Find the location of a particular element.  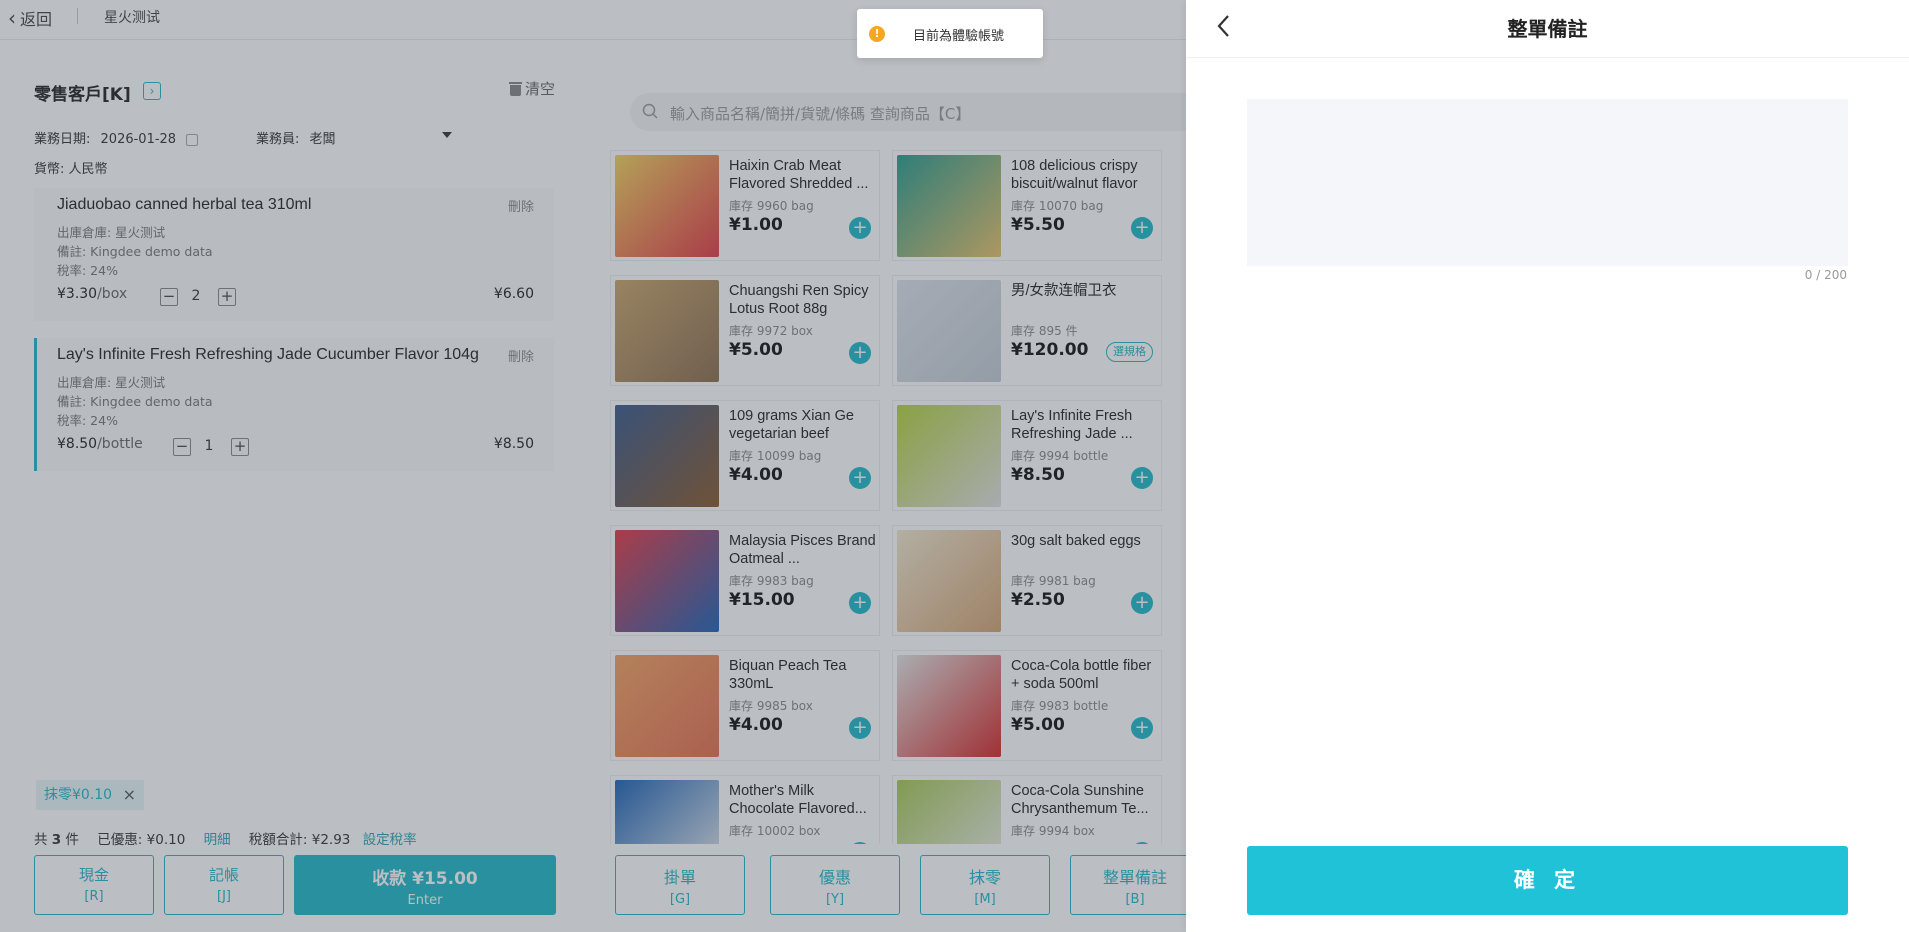

char-counter: 0 / 200 is located at coordinates (1825, 275).